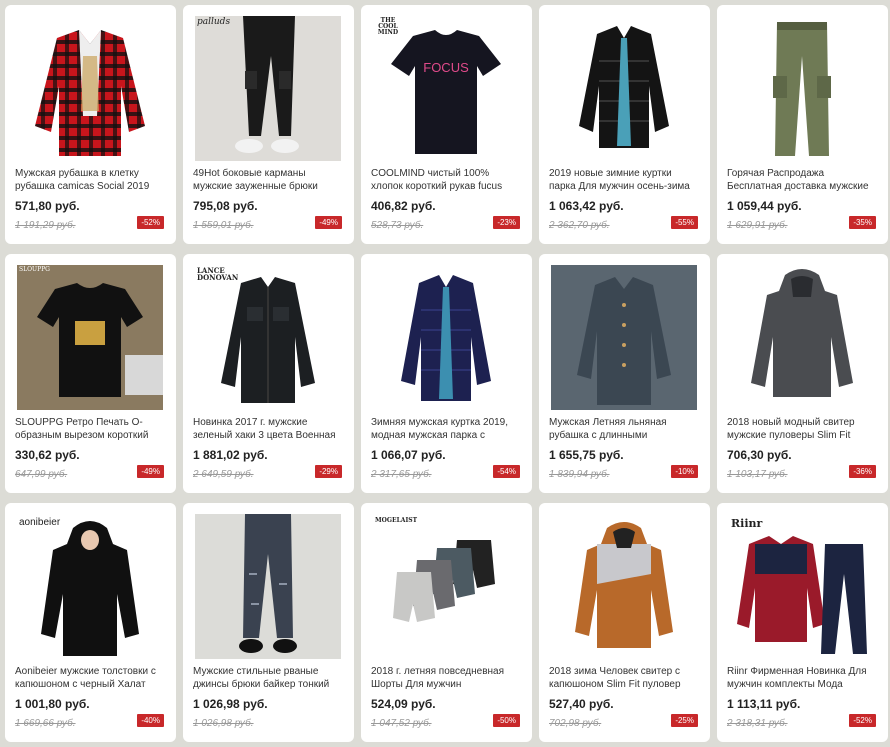  Describe the element at coordinates (150, 720) in the screenshot. I see `discount-badge: -40%` at that location.